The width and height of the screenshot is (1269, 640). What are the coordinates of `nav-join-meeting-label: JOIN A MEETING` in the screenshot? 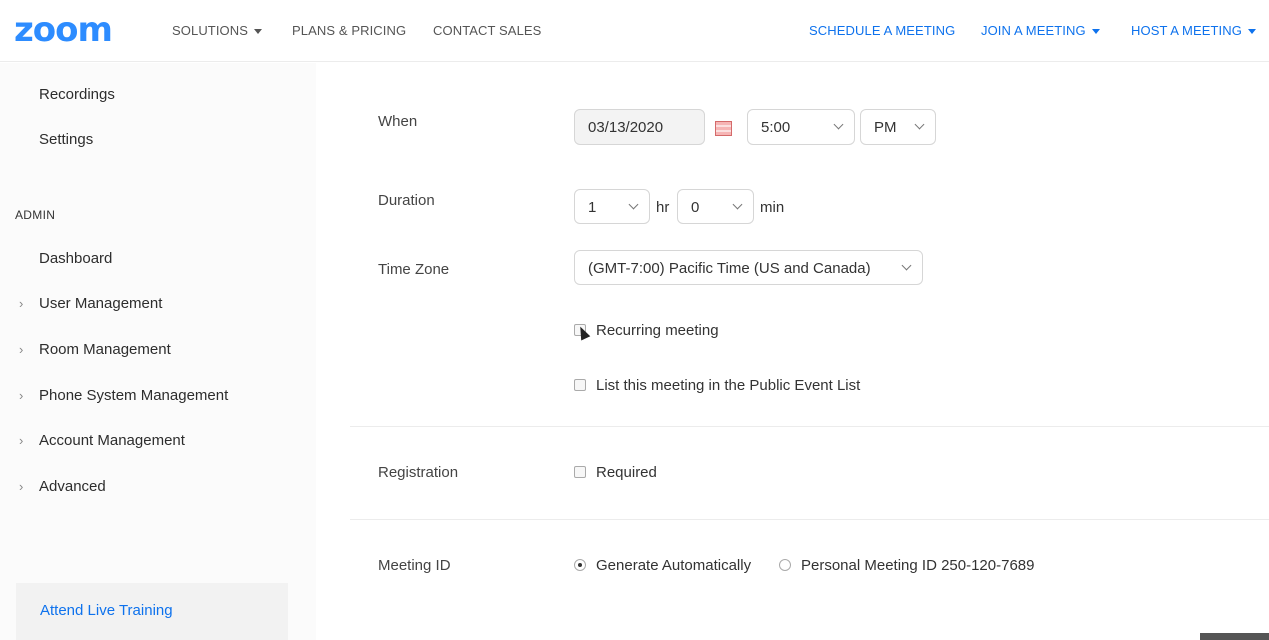 It's located at (1033, 30).